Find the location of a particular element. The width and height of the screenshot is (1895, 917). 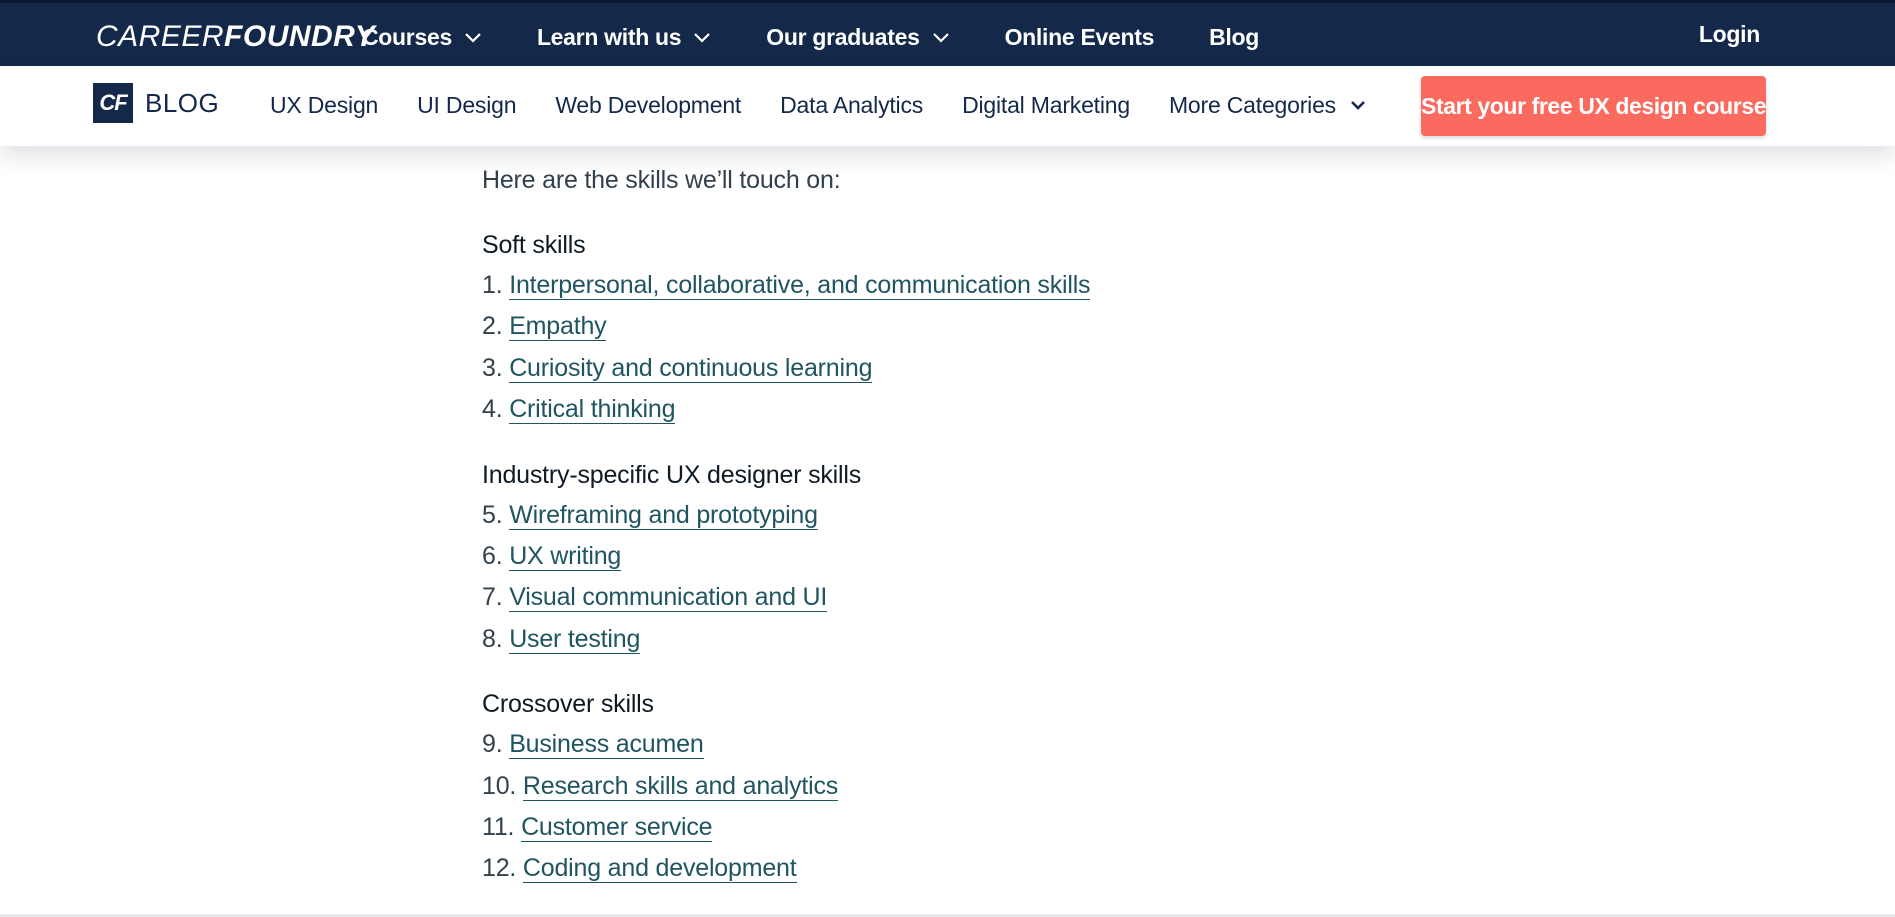

skill-link: Coding and development is located at coordinates (659, 869).